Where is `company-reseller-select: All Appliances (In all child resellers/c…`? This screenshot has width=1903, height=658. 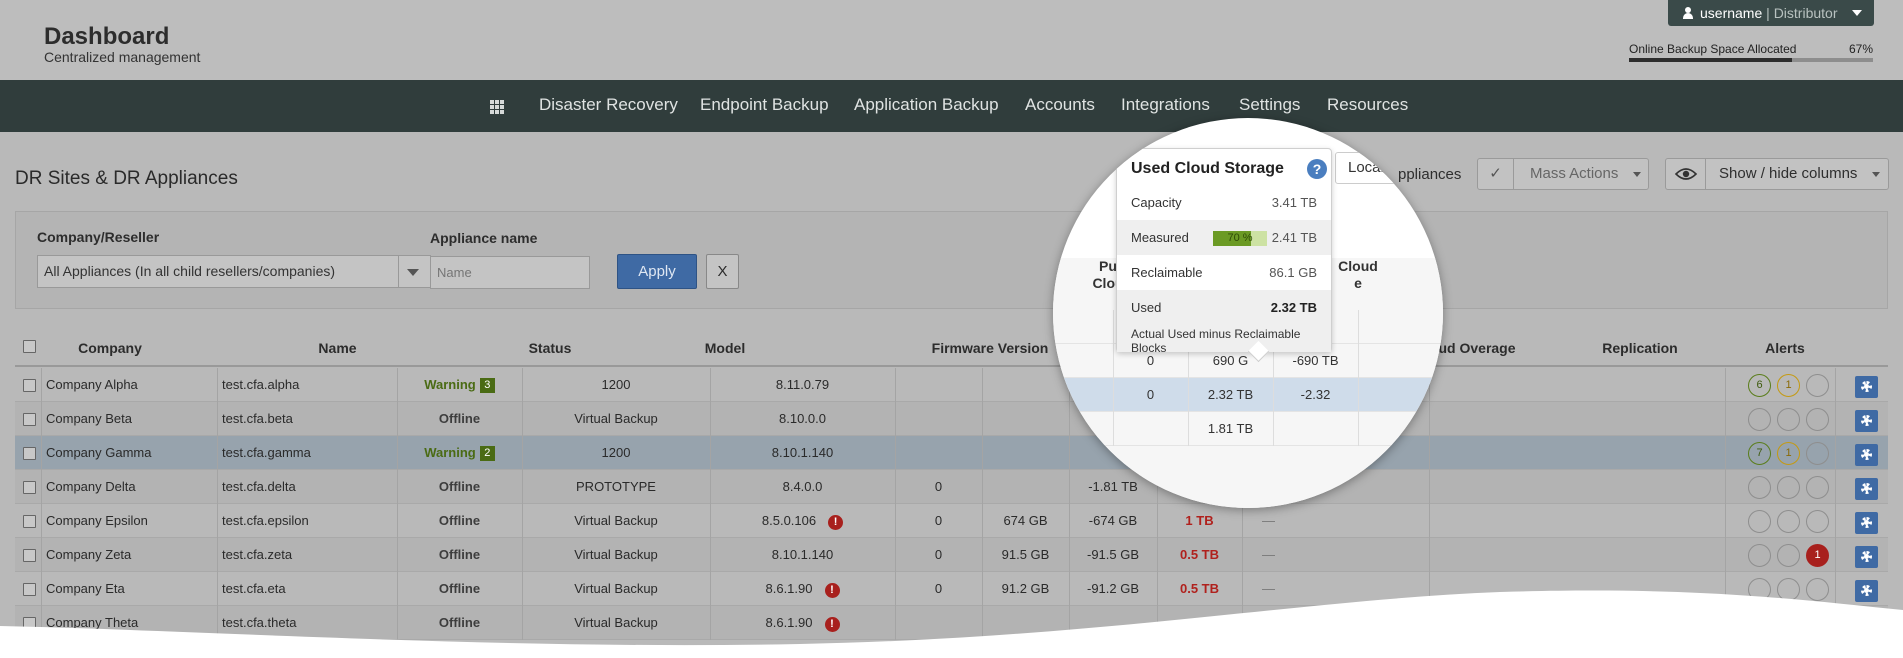 company-reseller-select: All Appliances (In all child resellers/c… is located at coordinates (234, 271).